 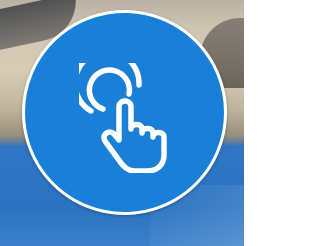 I want to click on tap-touch-icon, so click(x=123, y=118).